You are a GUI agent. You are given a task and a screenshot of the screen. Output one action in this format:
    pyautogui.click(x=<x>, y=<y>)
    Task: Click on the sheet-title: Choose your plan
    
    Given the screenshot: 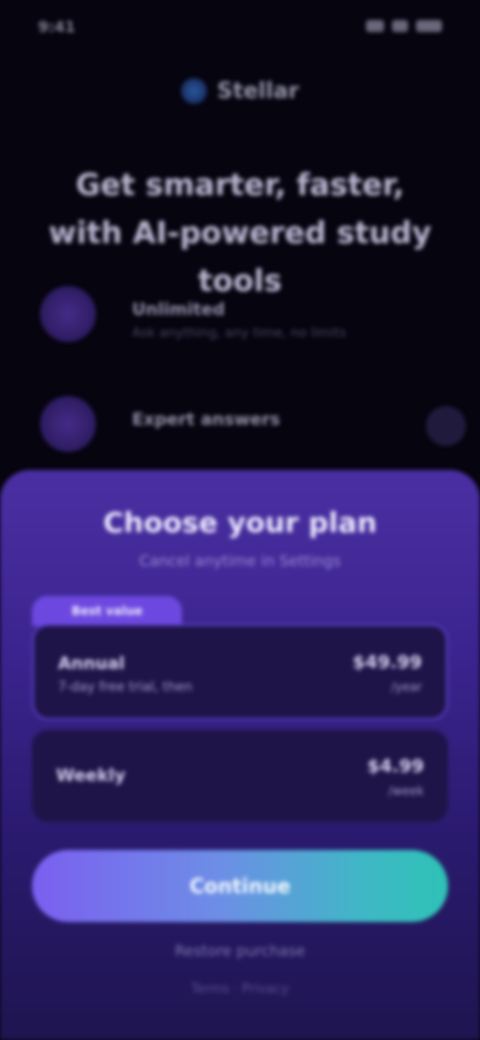 What is the action you would take?
    pyautogui.click(x=240, y=522)
    